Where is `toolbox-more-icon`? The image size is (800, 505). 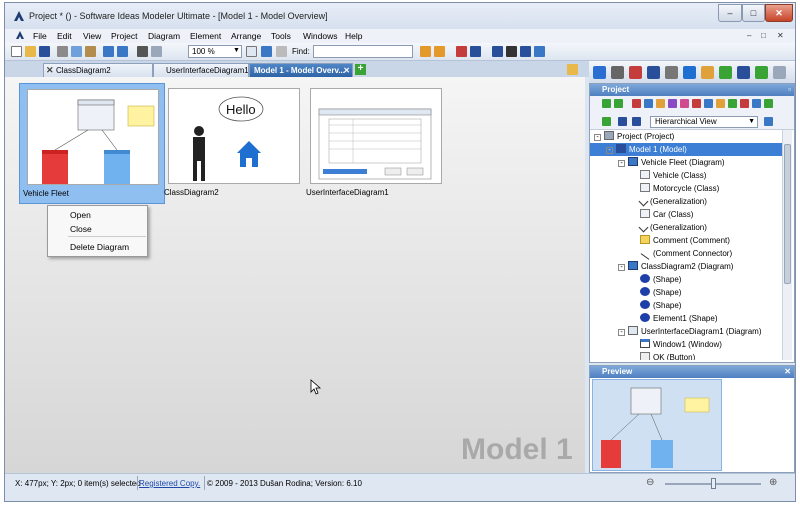 toolbox-more-icon is located at coordinates (779, 72).